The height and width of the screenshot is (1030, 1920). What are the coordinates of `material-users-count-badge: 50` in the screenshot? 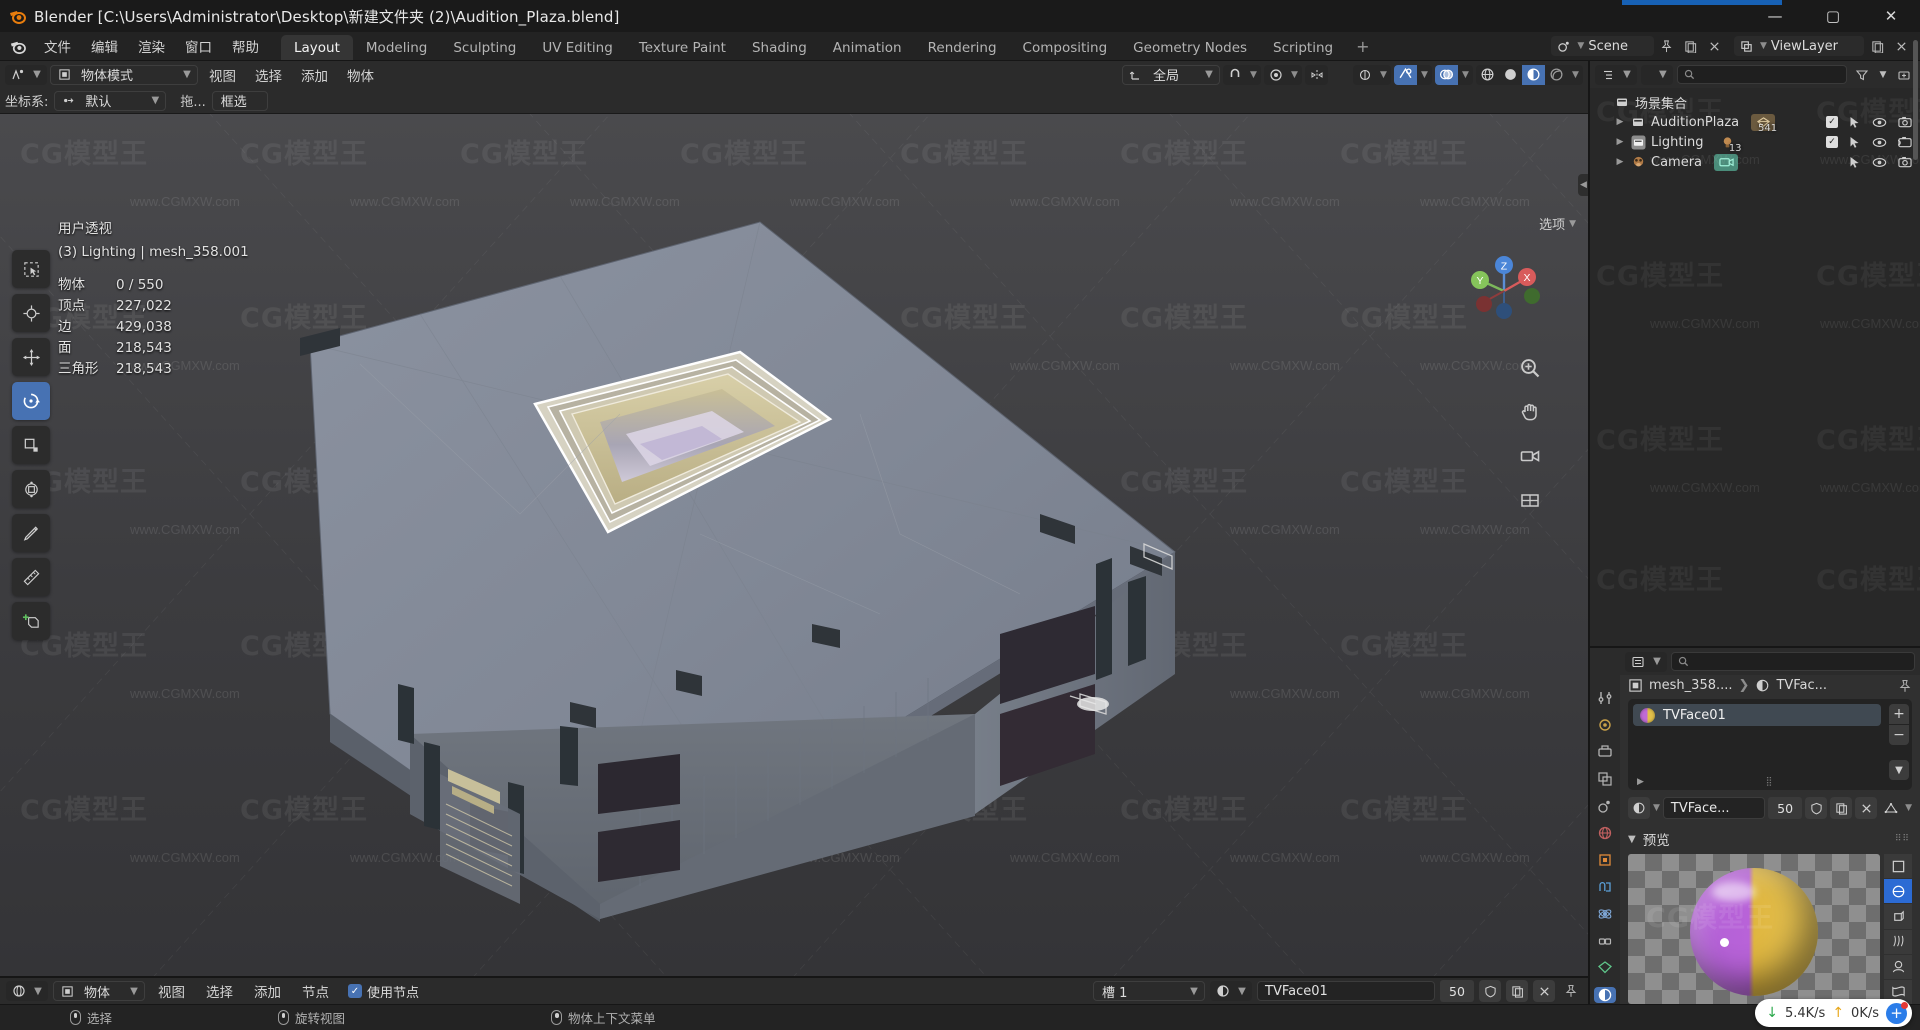 It's located at (1785, 808).